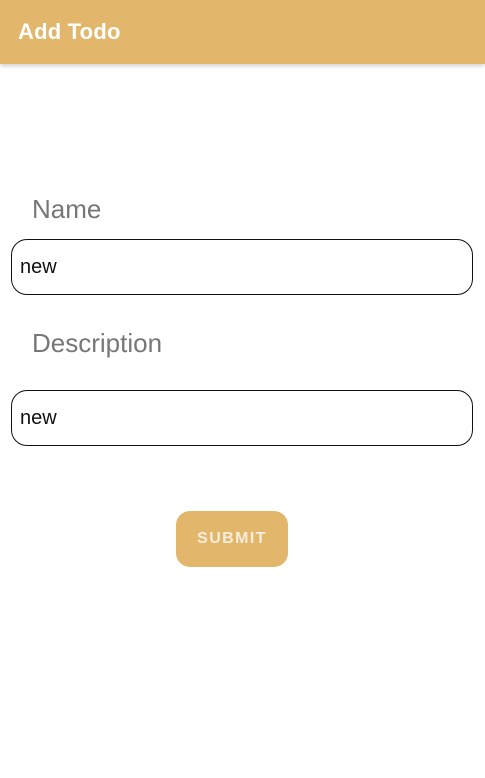 The height and width of the screenshot is (778, 485). What do you see at coordinates (67, 209) in the screenshot?
I see `name-label: Name` at bounding box center [67, 209].